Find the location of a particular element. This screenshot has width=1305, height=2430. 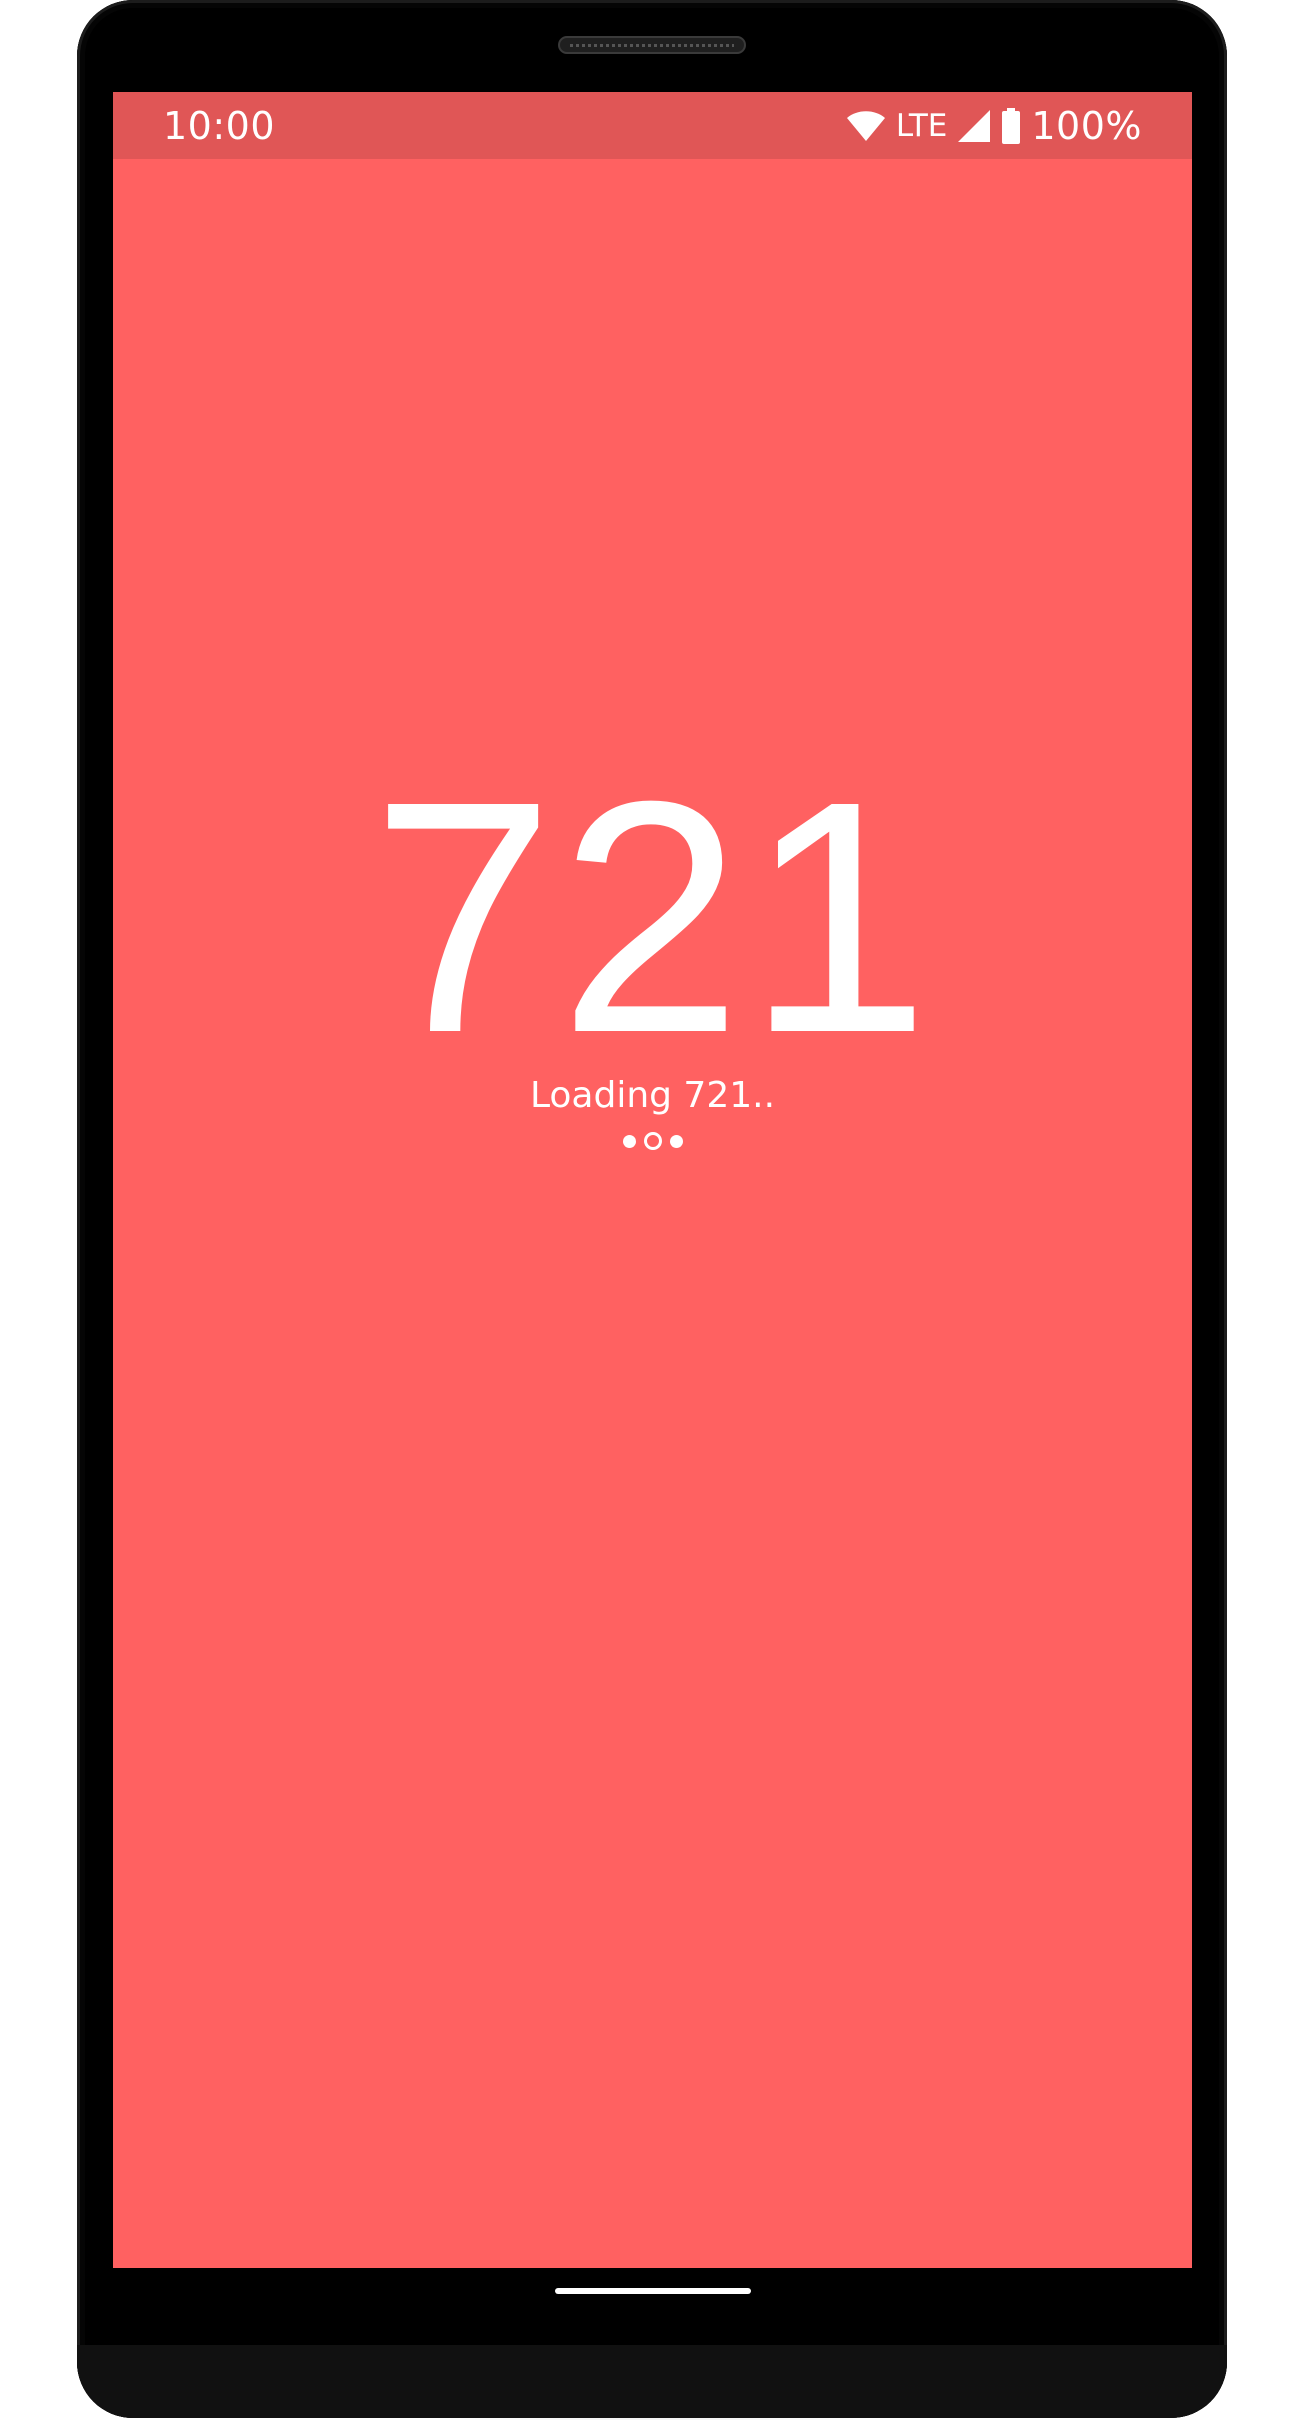

network-type: LTE is located at coordinates (921, 126).